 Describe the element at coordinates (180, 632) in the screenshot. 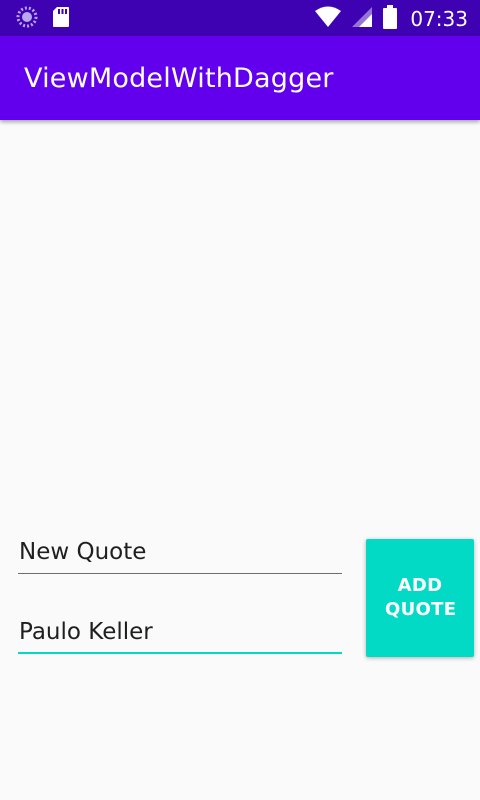

I see `author-input-text: Paulo Keller` at that location.